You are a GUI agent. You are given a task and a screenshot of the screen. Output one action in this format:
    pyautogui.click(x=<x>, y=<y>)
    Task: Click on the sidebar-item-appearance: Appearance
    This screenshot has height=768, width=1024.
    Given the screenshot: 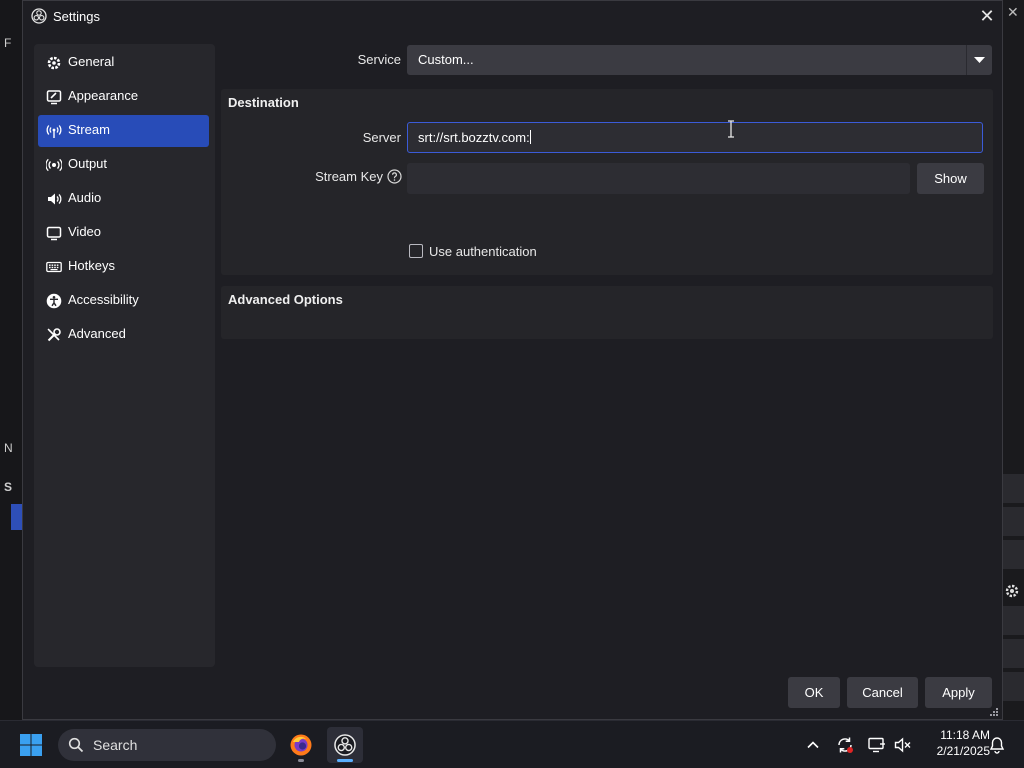 What is the action you would take?
    pyautogui.click(x=123, y=97)
    